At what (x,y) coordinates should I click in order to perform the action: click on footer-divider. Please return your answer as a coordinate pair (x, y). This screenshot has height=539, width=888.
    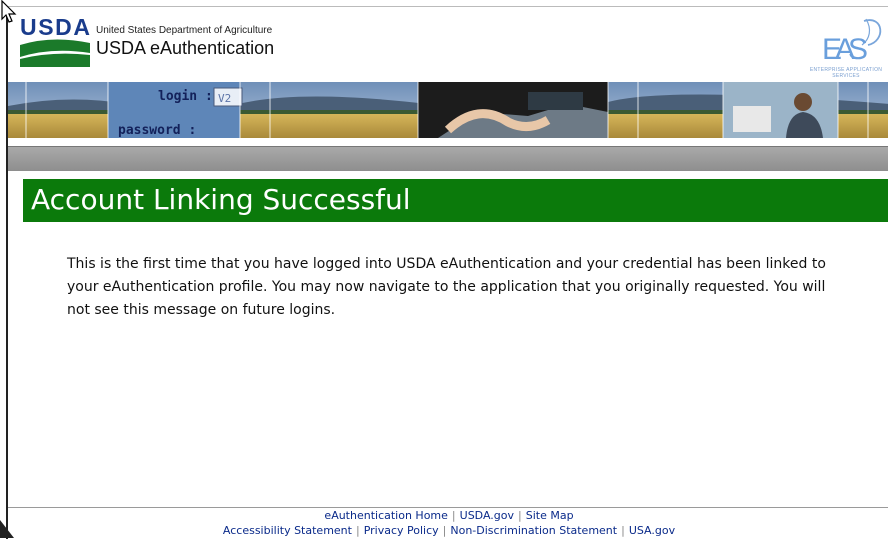
    Looking at the image, I should click on (448, 507).